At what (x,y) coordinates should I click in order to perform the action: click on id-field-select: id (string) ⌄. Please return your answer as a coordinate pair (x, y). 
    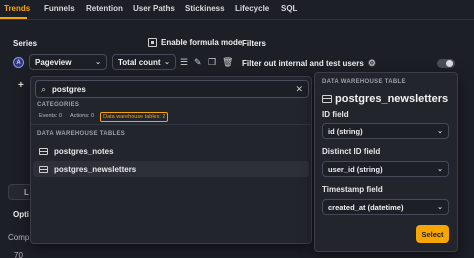
    Looking at the image, I should click on (385, 131).